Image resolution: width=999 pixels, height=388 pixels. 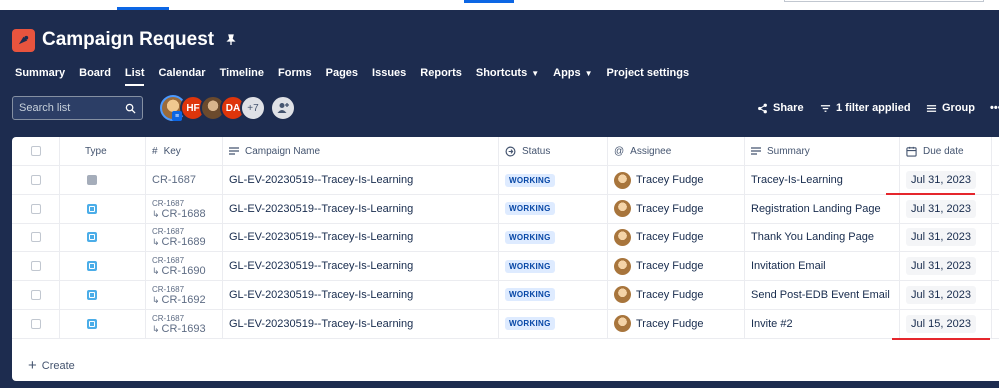 I want to click on tab-project-settings: Project settings, so click(x=648, y=73).